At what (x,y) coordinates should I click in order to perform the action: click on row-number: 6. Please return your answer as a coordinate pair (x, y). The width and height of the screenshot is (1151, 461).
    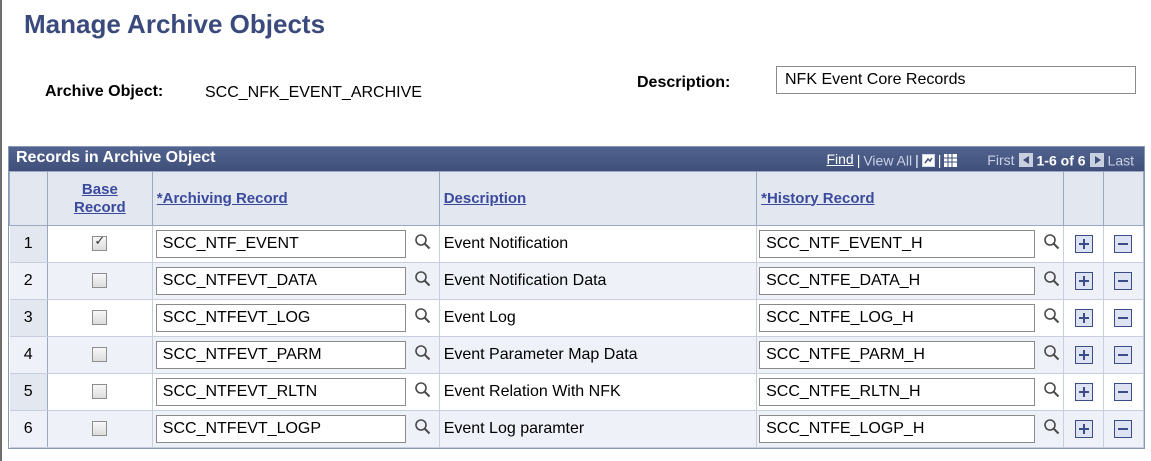
    Looking at the image, I should click on (28, 429).